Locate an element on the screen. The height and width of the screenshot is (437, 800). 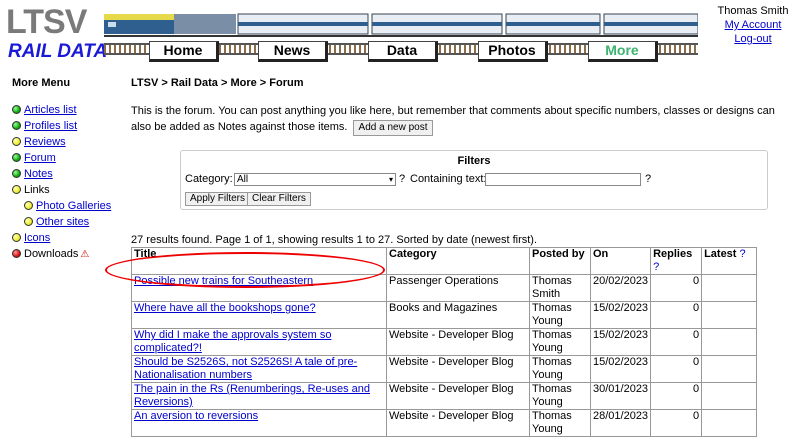
sidebar-item-label: Forum is located at coordinates (40, 158).